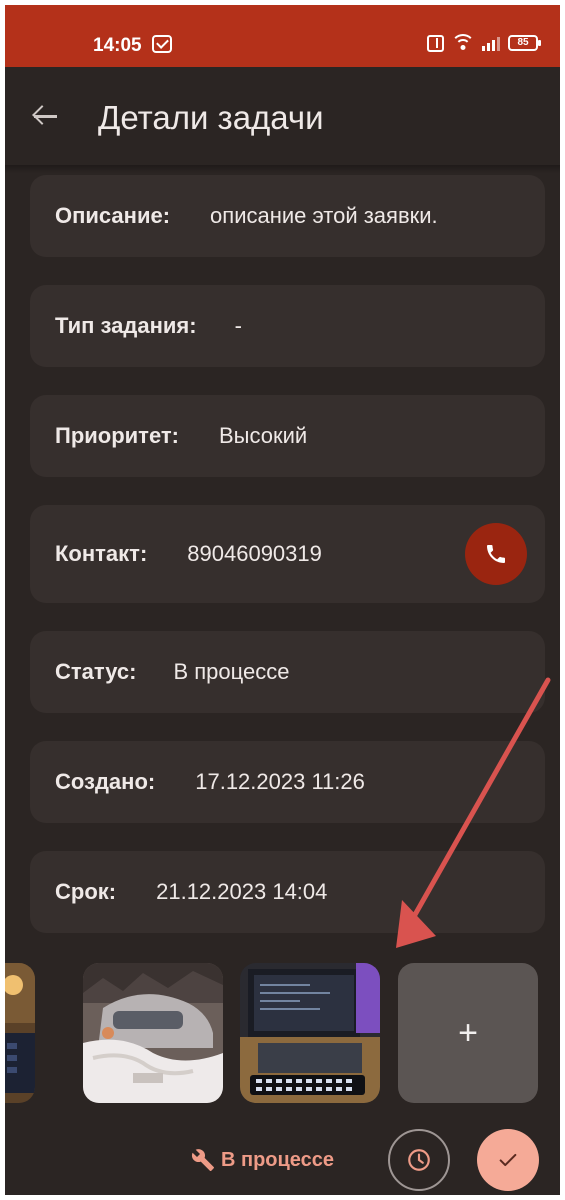  What do you see at coordinates (282, 169) in the screenshot?
I see `app-bar-divider` at bounding box center [282, 169].